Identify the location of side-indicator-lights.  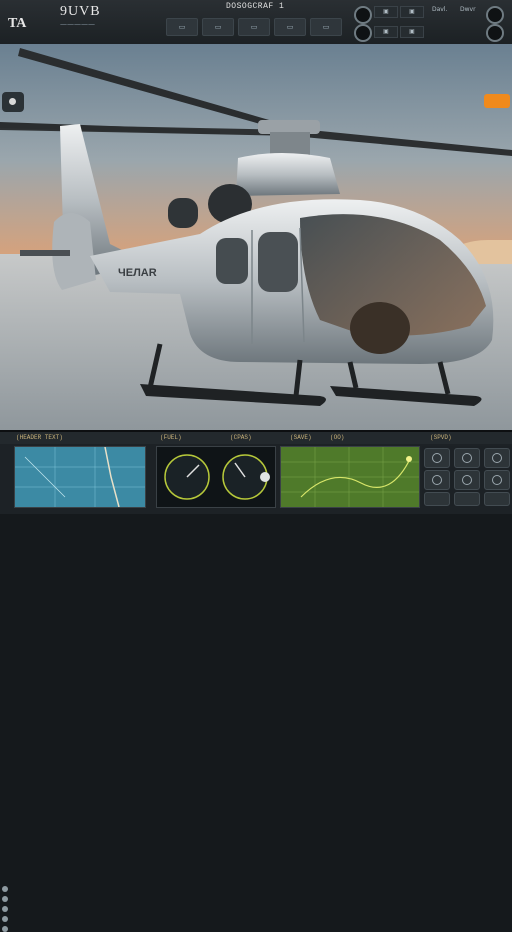
(6, 907).